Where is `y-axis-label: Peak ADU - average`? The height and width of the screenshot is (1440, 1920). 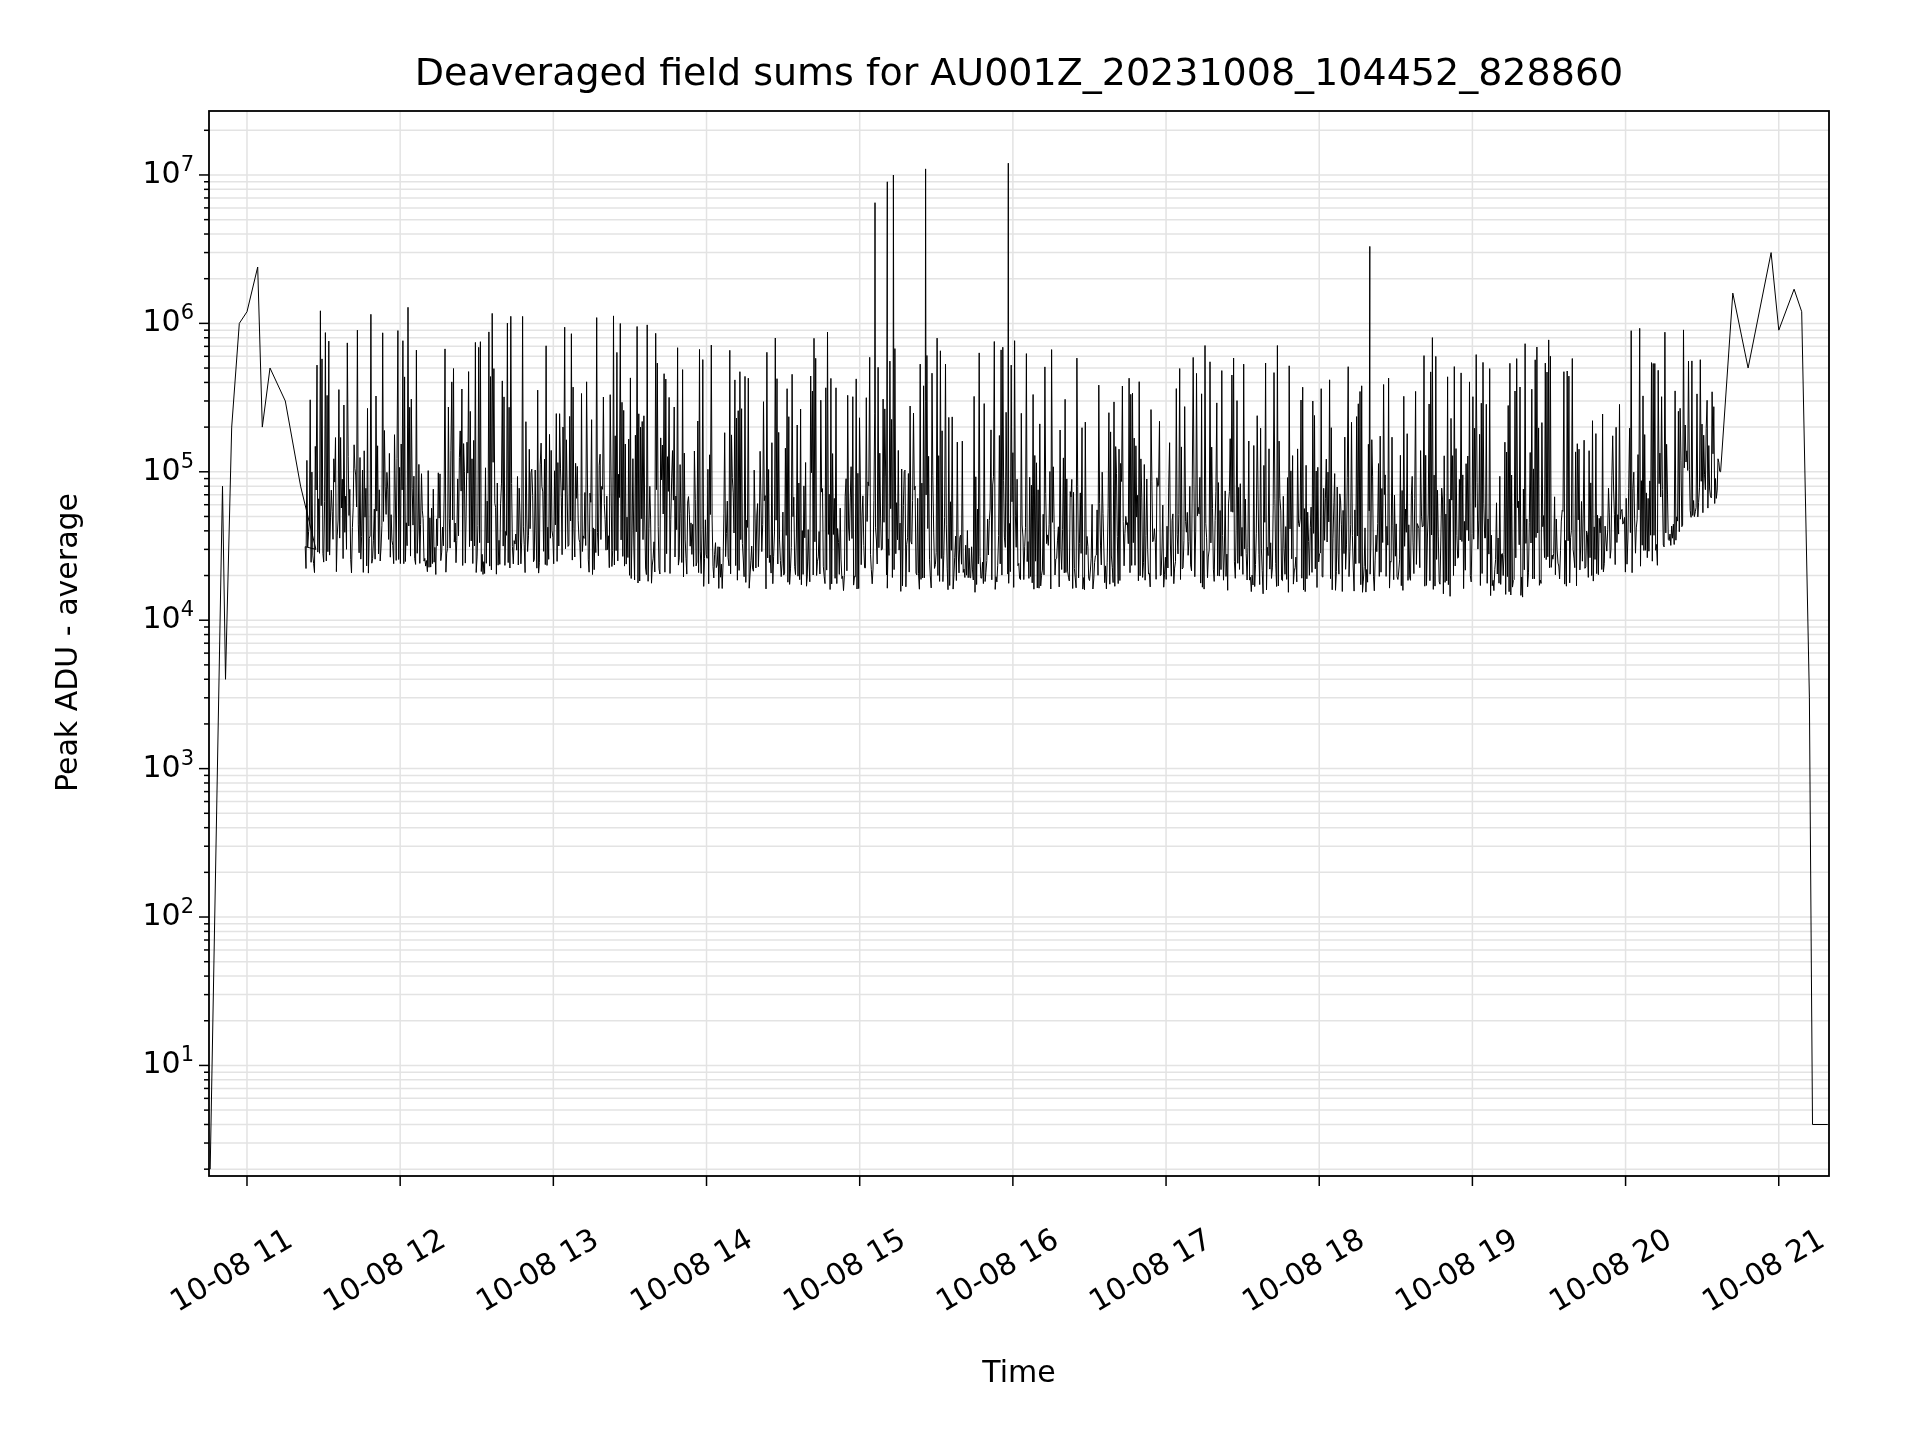
y-axis-label: Peak ADU - average is located at coordinates (66, 643).